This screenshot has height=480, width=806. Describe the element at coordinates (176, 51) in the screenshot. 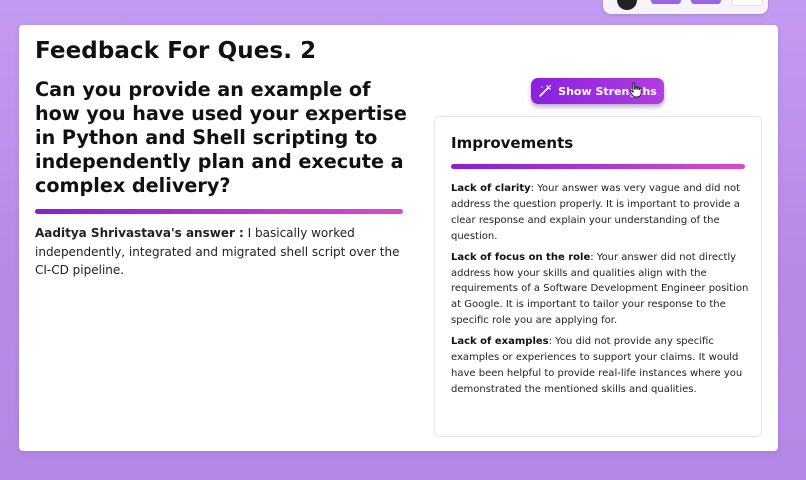

I see `page-title: Feedback For Ques. 2` at that location.